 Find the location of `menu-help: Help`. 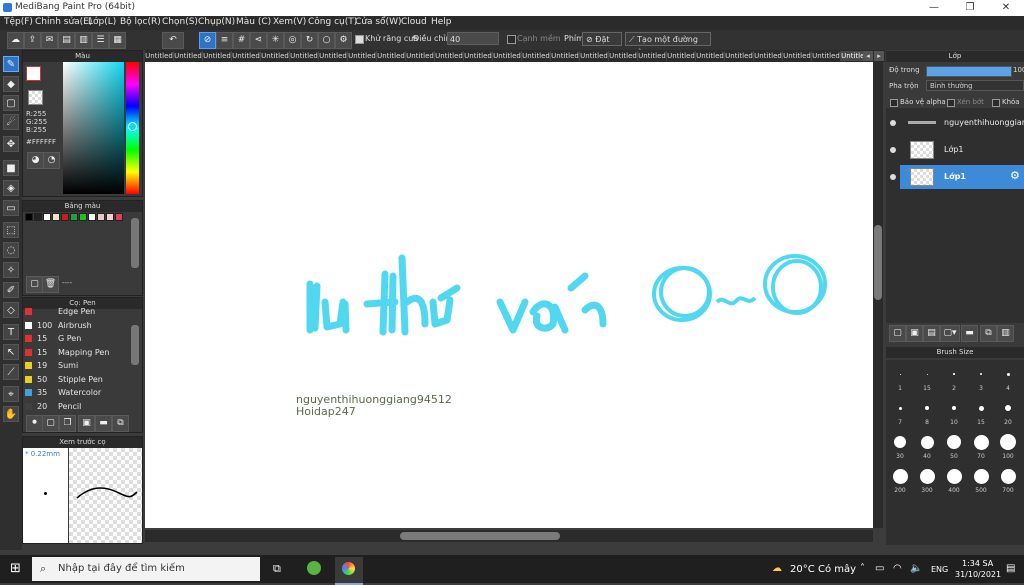

menu-help: Help is located at coordinates (441, 22).